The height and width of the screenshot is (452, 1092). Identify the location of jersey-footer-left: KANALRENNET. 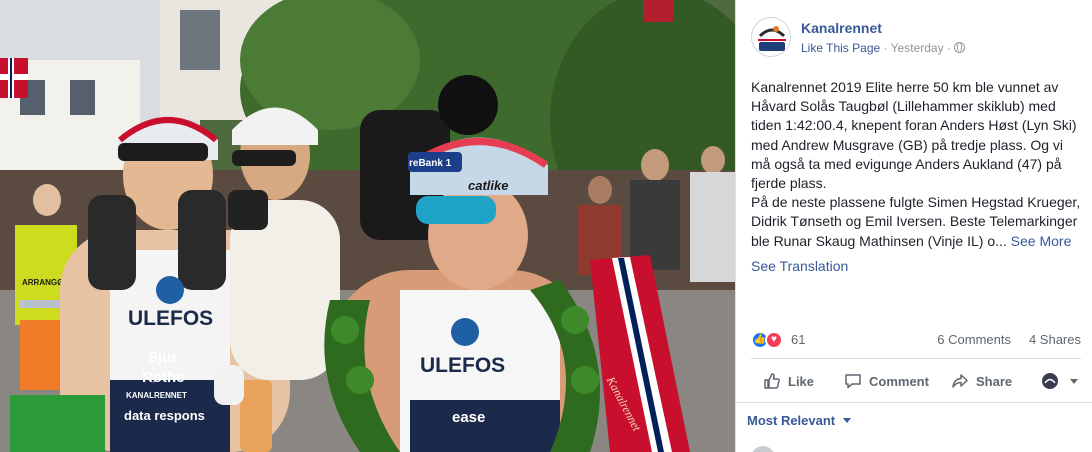
(156, 395).